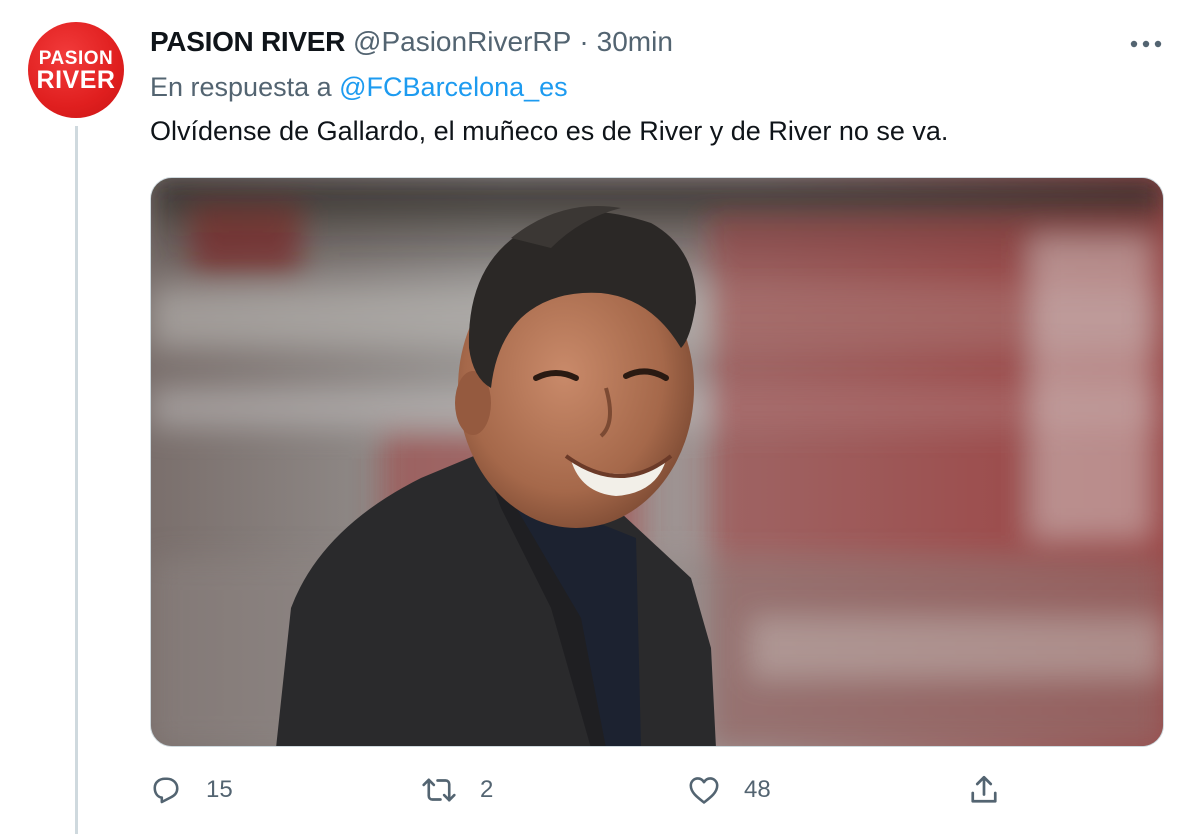 This screenshot has width=1200, height=834. I want to click on retweet-count: 2, so click(487, 789).